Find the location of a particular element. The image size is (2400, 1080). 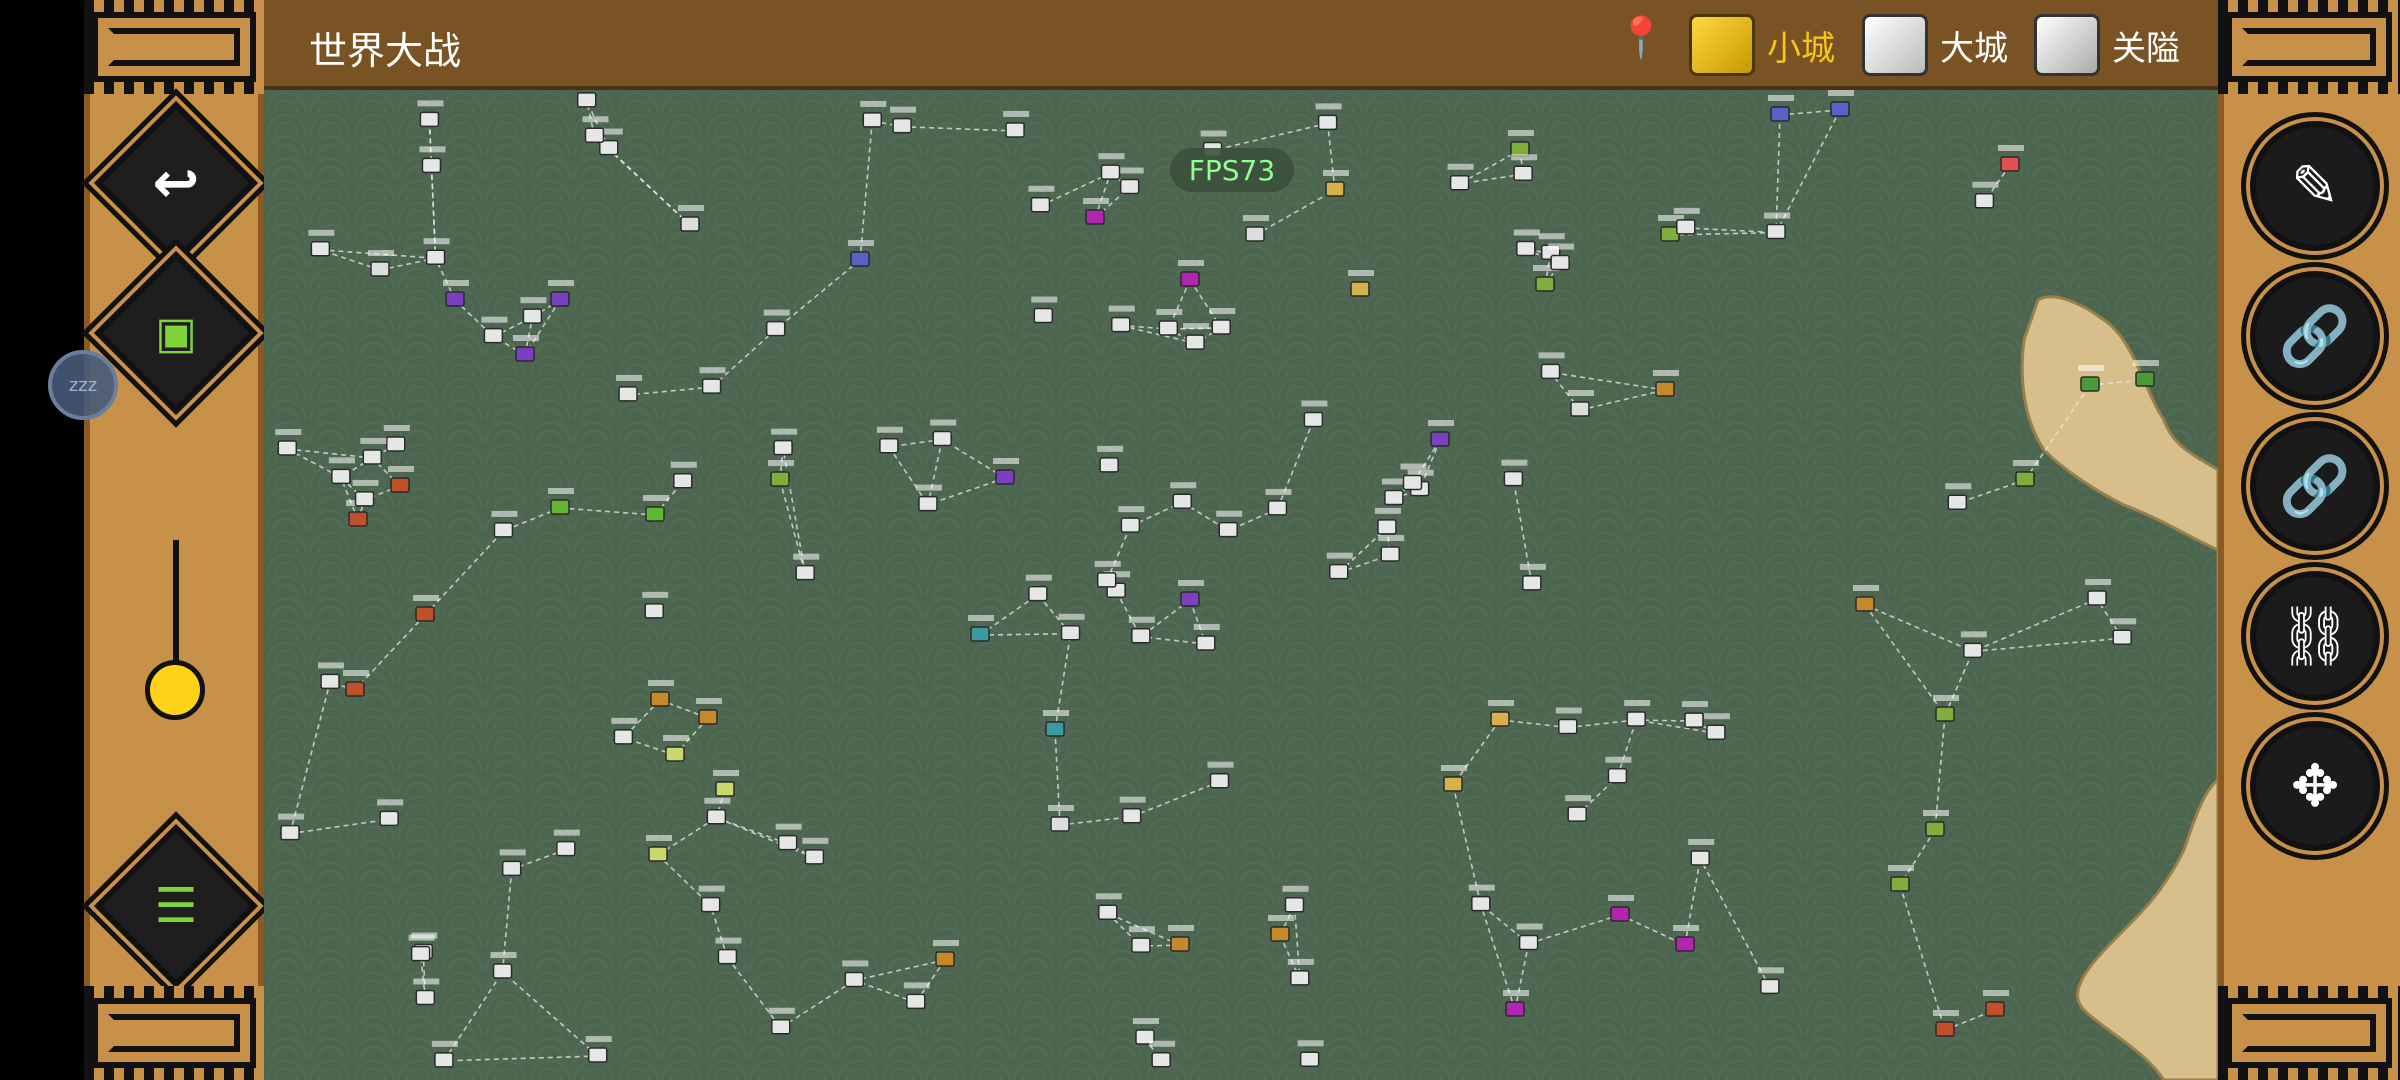

back-button: ↩ is located at coordinates (176, 183).